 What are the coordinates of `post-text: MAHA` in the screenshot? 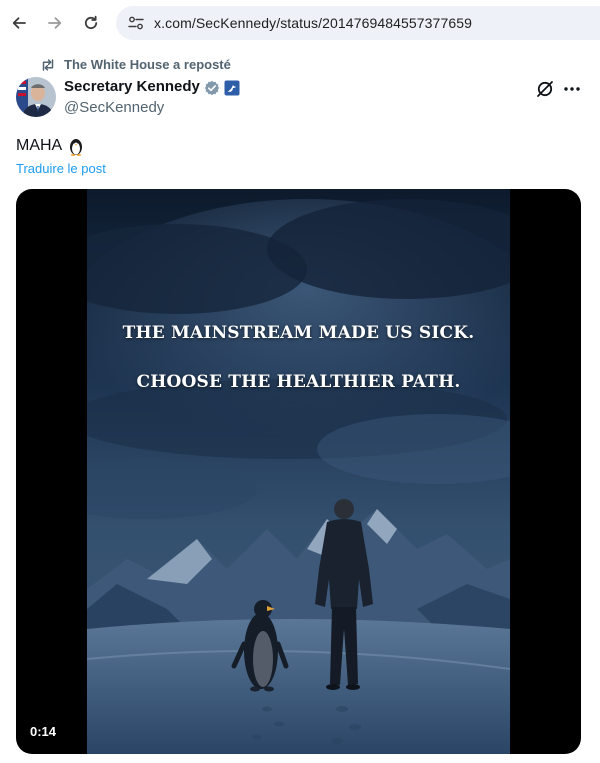 It's located at (51, 146).